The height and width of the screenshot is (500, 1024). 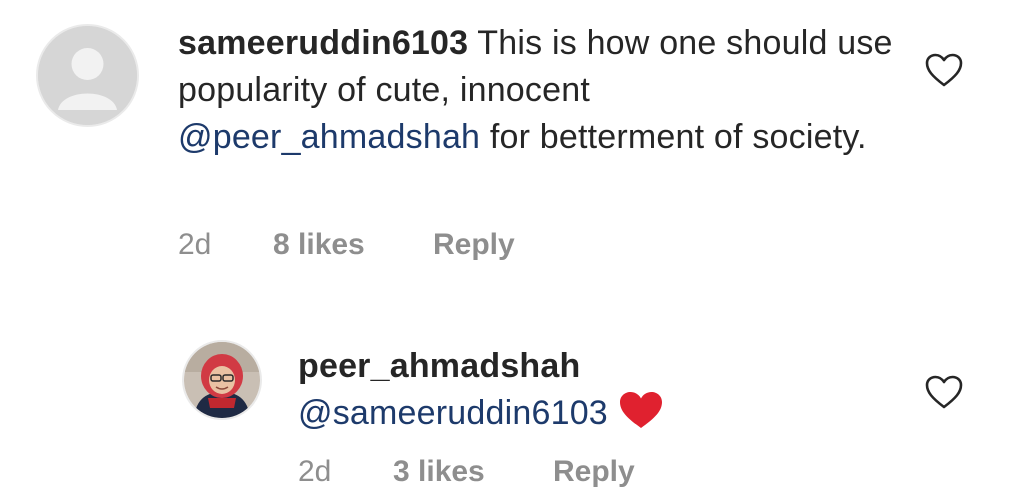 What do you see at coordinates (329, 137) in the screenshot?
I see `mention-link: @peer_ahmadshah` at bounding box center [329, 137].